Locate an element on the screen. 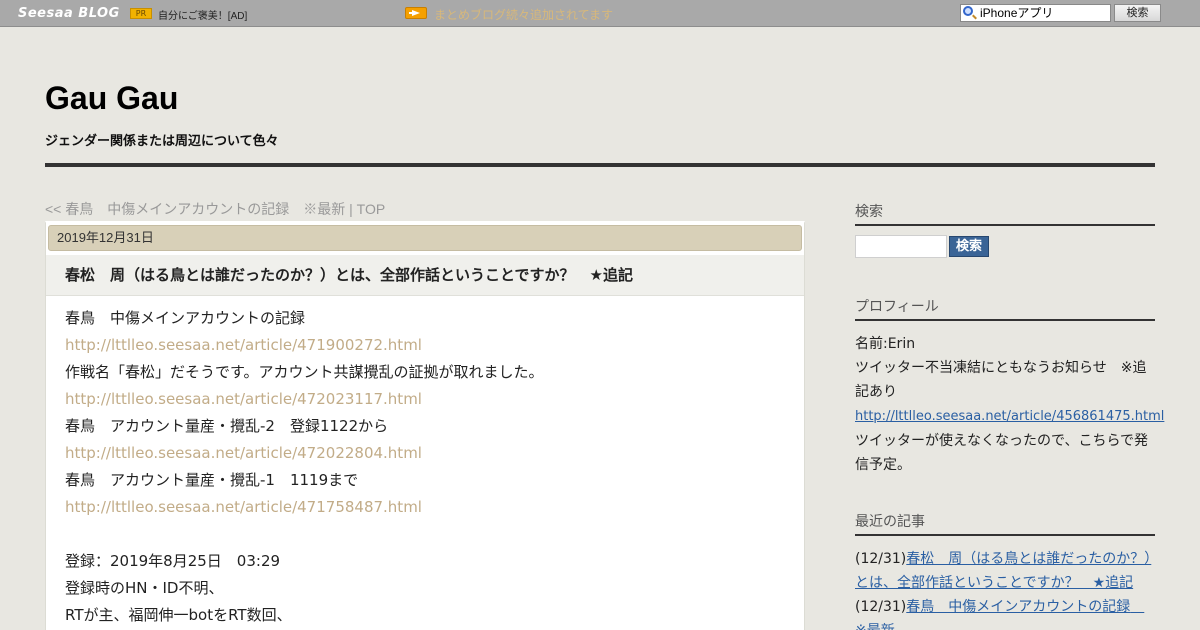 This screenshot has width=1200, height=630. top-search-input: iPhoneアプリ is located at coordinates (1035, 13).